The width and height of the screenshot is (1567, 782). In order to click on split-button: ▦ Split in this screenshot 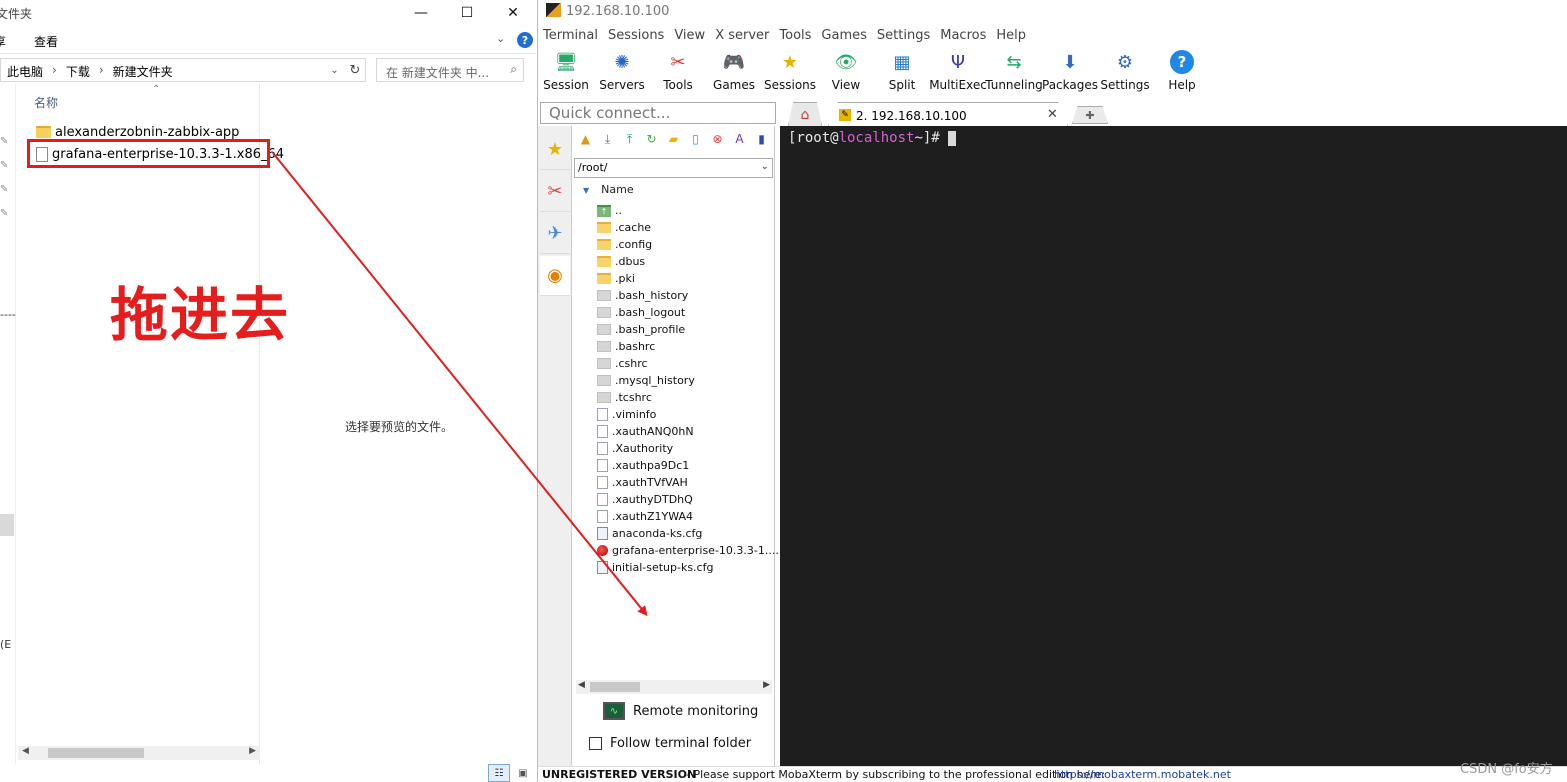, I will do `click(902, 74)`.